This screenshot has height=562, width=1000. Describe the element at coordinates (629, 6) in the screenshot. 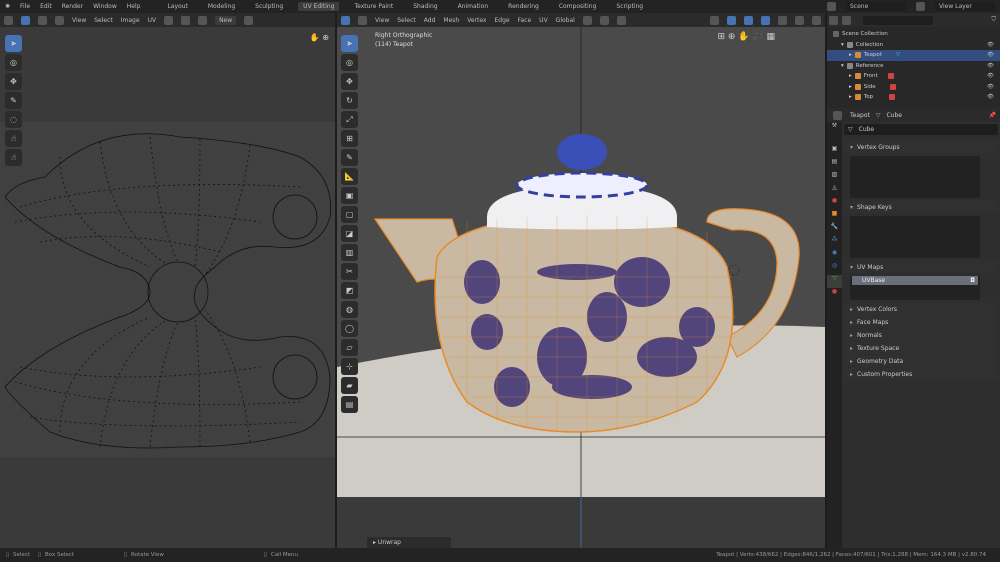

I see `tab-scripting: Scripting` at that location.